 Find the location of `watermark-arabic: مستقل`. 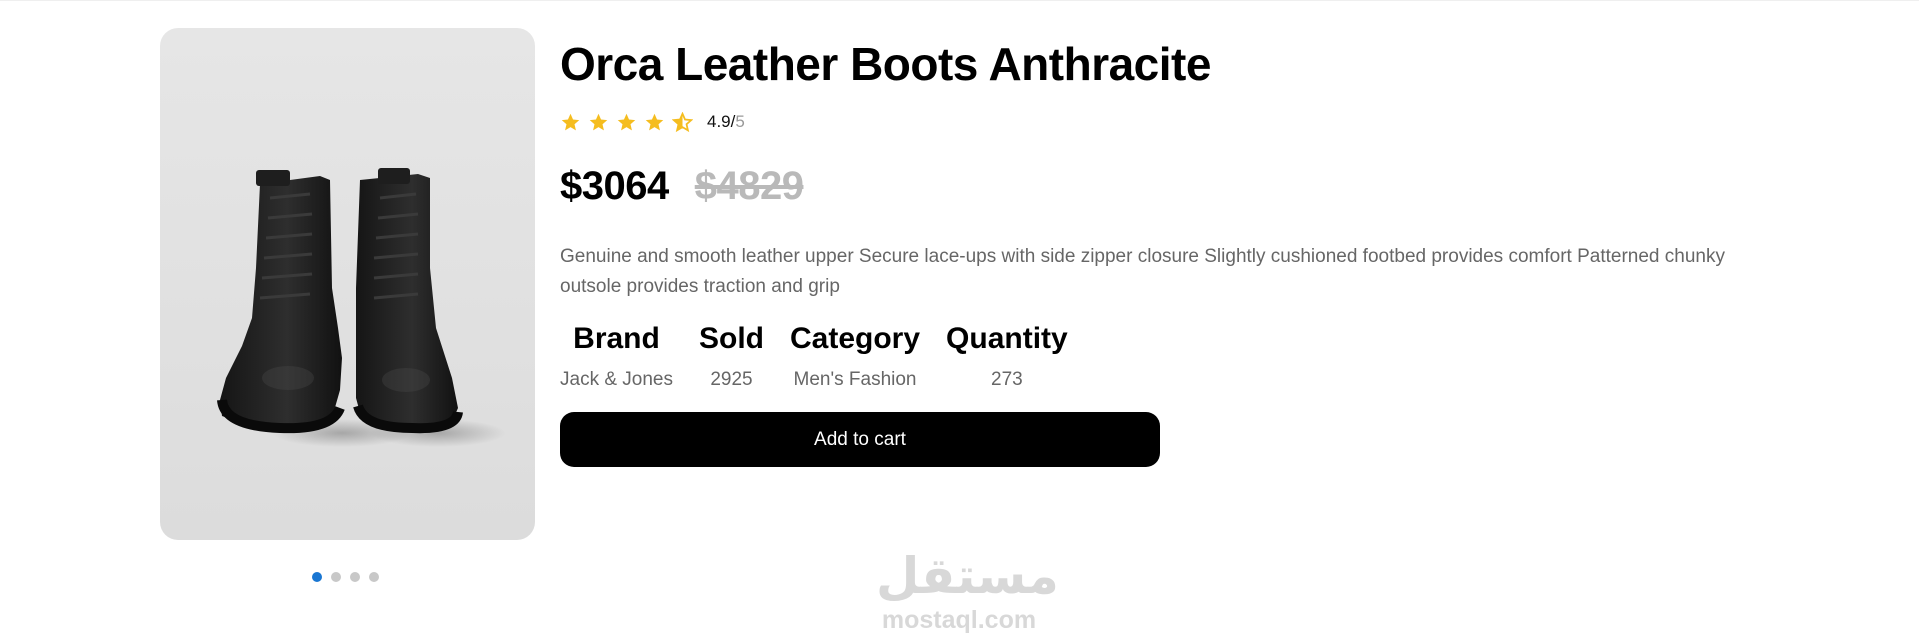

watermark-arabic: مستقل is located at coordinates (967, 576).